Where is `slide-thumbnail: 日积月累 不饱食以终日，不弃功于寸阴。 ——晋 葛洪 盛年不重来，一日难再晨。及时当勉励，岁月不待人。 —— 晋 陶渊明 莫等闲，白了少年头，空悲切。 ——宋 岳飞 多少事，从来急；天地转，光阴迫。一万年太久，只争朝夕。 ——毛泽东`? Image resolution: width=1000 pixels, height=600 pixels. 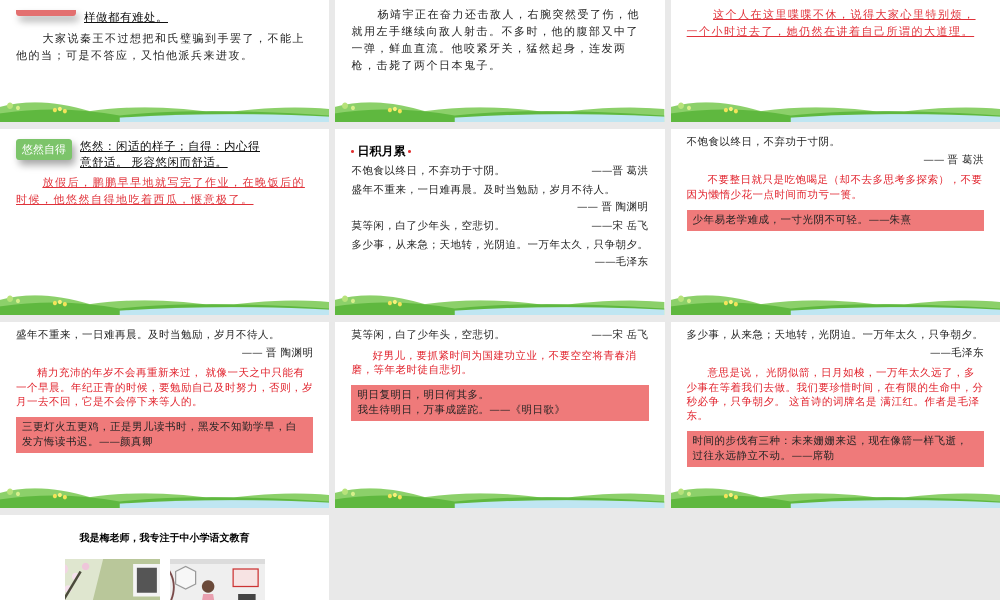 slide-thumbnail: 日积月累 不饱食以终日，不弃功于寸阴。 ——晋 葛洪 盛年不重来，一日难再晨。及时当勉励，岁月不待人。 —— 晋 陶渊明 莫等闲，白了少年头，空悲切。 ——宋 岳飞 多少事，从来急；天地转，光阴迫。一万年太久，只争朝夕。 ——毛泽东 is located at coordinates (500, 222).